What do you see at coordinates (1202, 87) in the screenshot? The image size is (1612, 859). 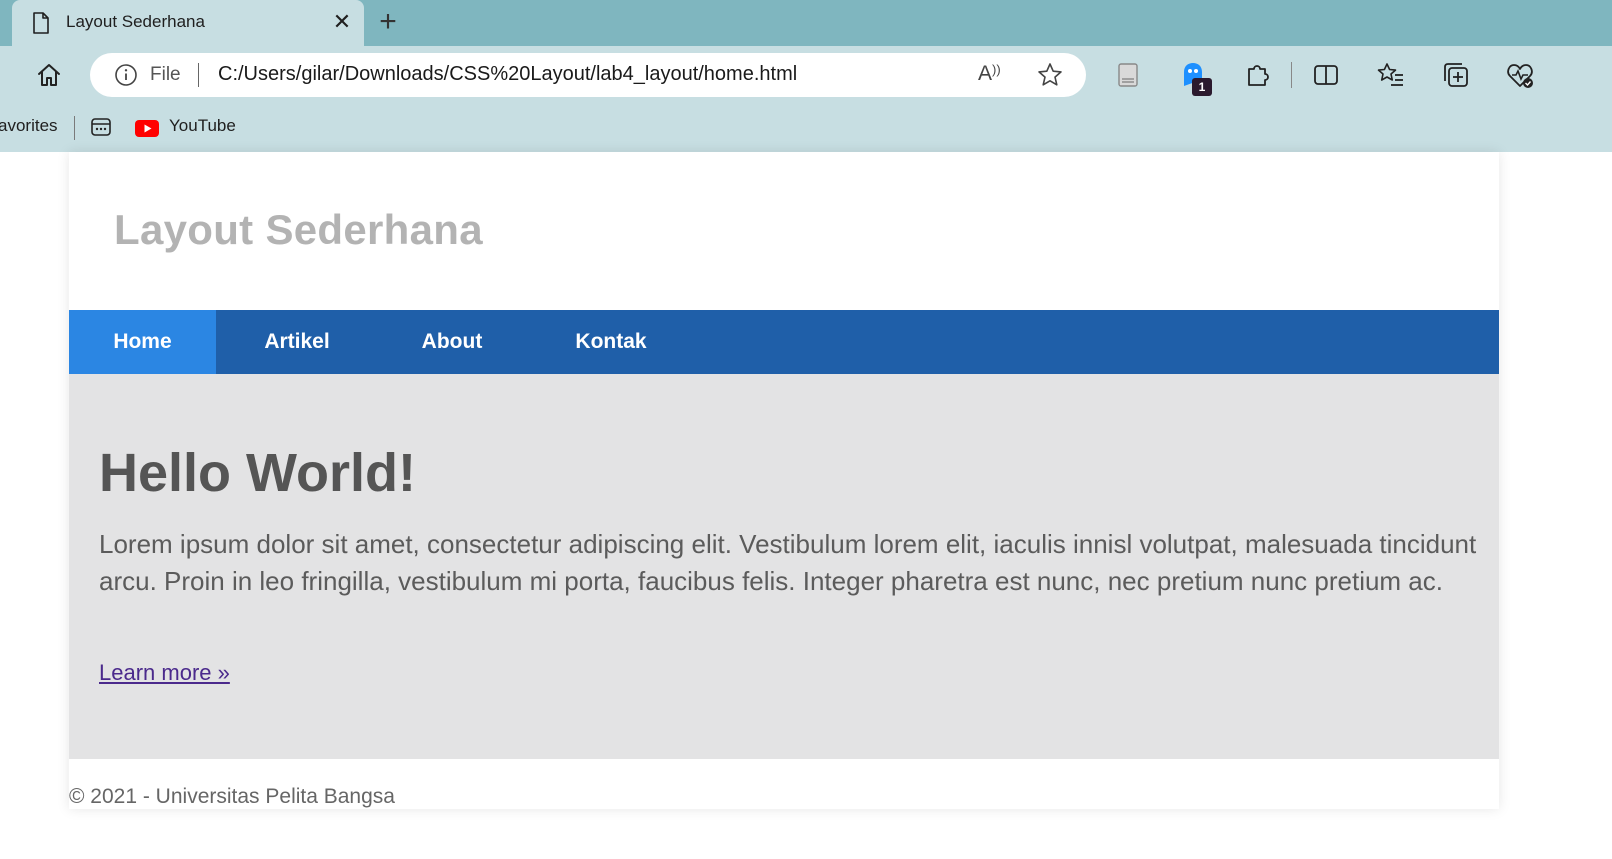 I see `extension-badge: 1` at bounding box center [1202, 87].